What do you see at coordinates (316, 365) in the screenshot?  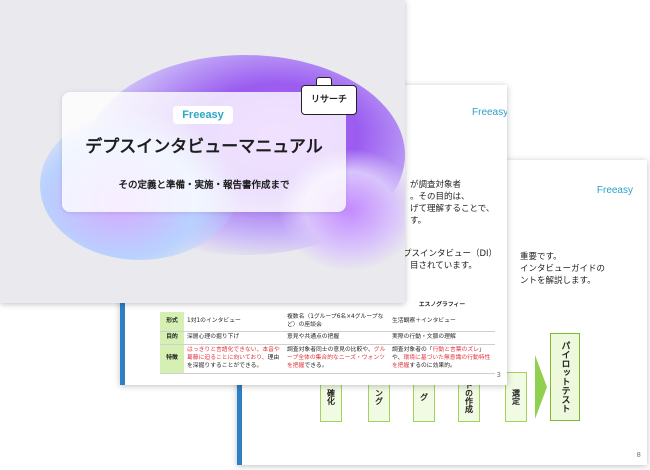 I see `cell-text: できる。` at bounding box center [316, 365].